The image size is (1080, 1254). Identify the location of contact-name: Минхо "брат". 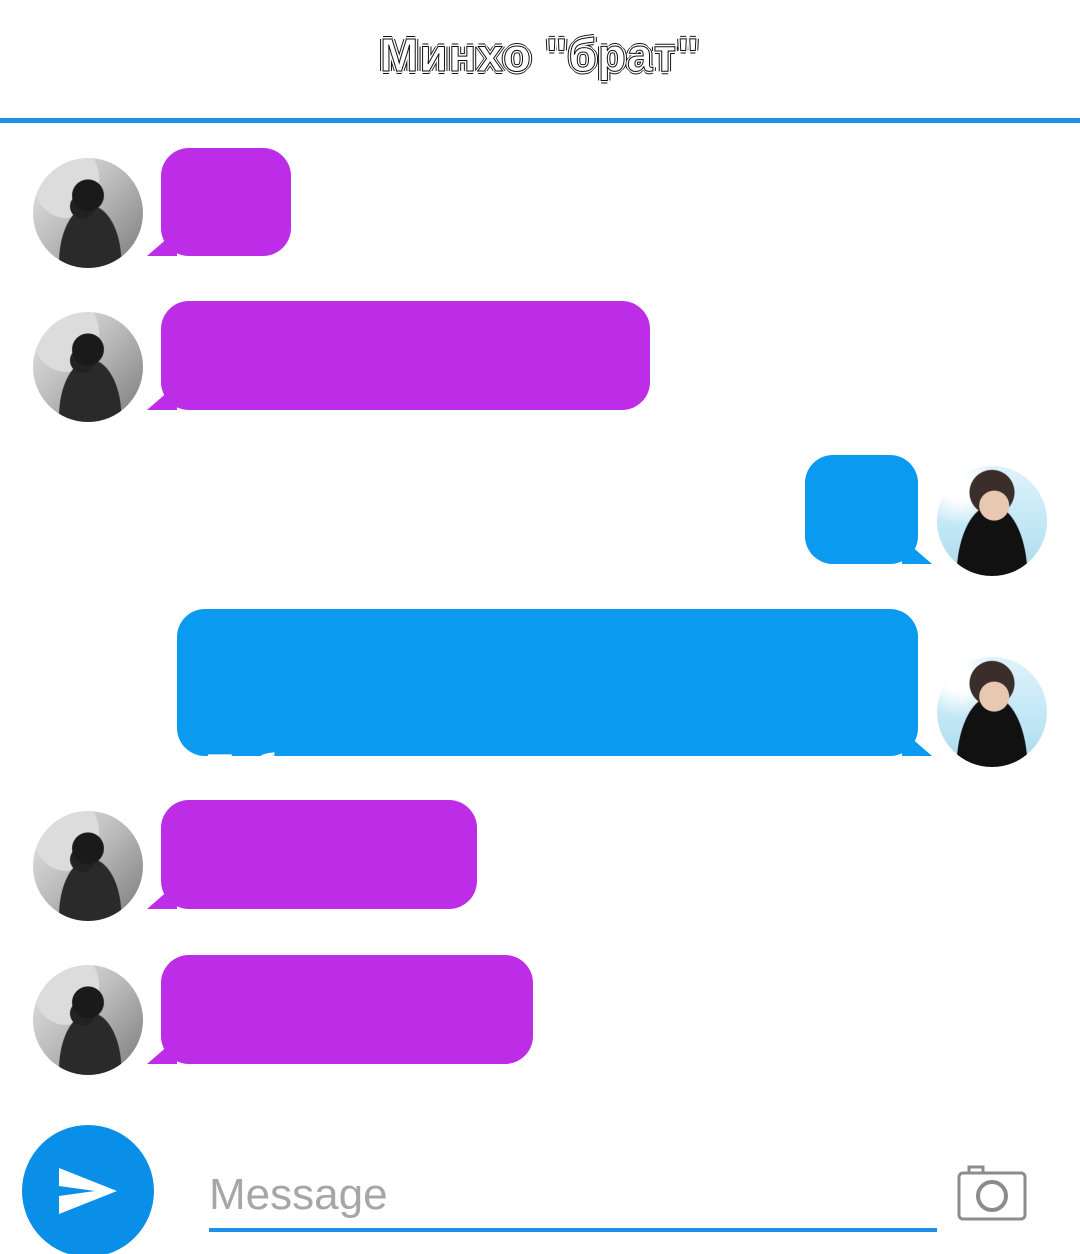
(540, 55).